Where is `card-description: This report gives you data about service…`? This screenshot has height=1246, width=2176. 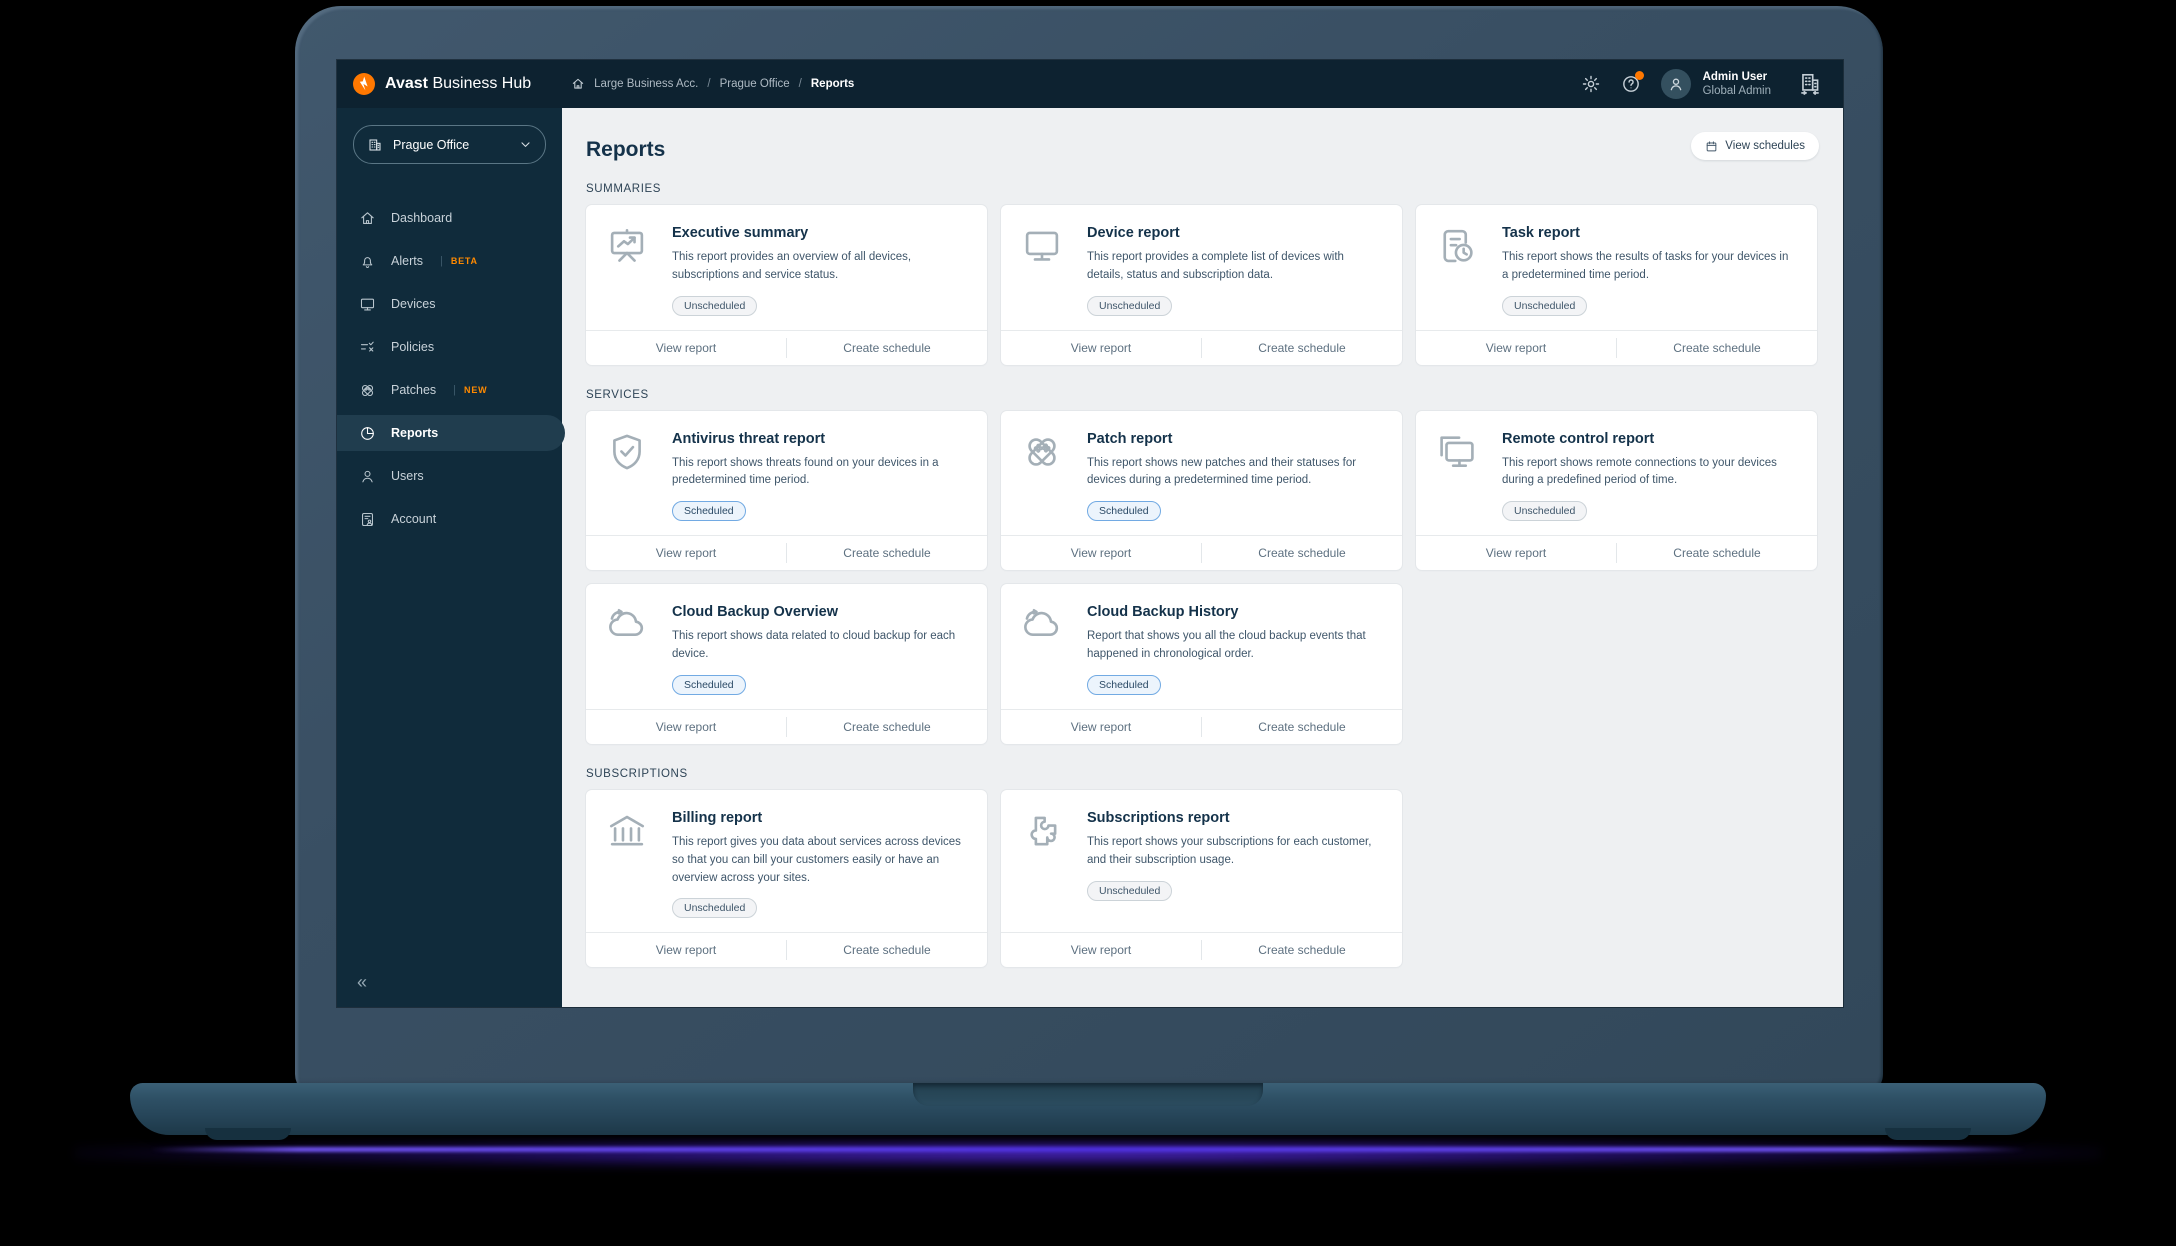
card-description: This report gives you data about service… is located at coordinates (816, 859).